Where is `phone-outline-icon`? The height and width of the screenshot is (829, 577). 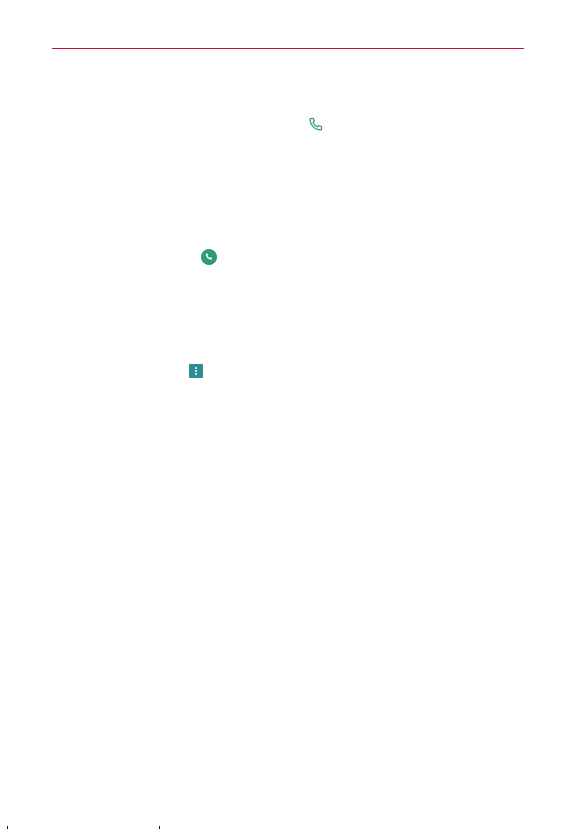 phone-outline-icon is located at coordinates (316, 124).